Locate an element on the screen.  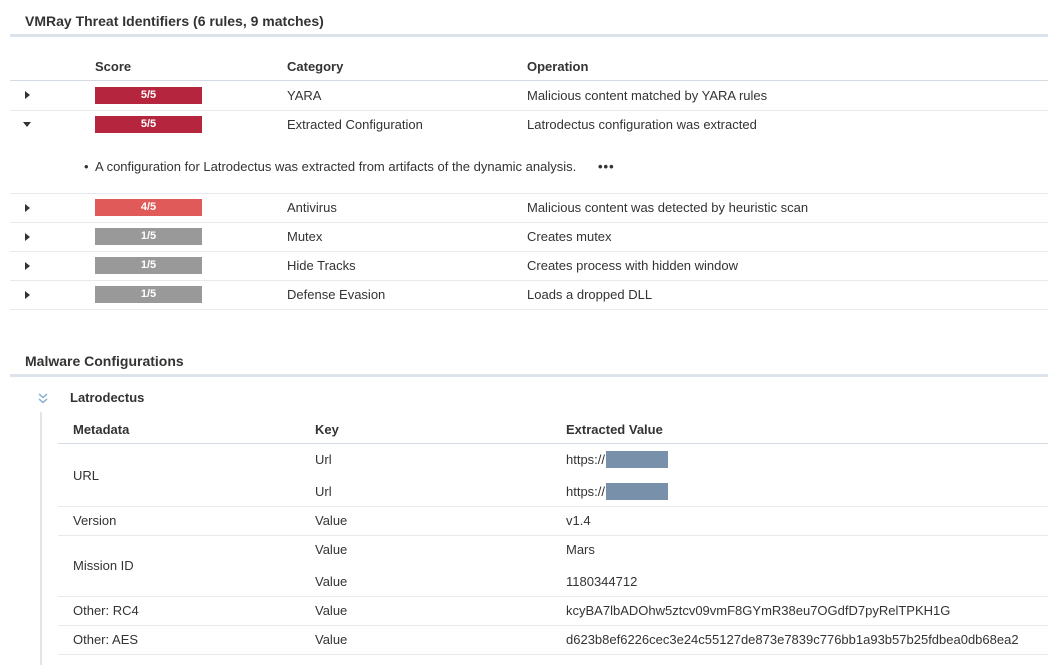
operation-cell: Creates process with hidden window is located at coordinates (632, 265).